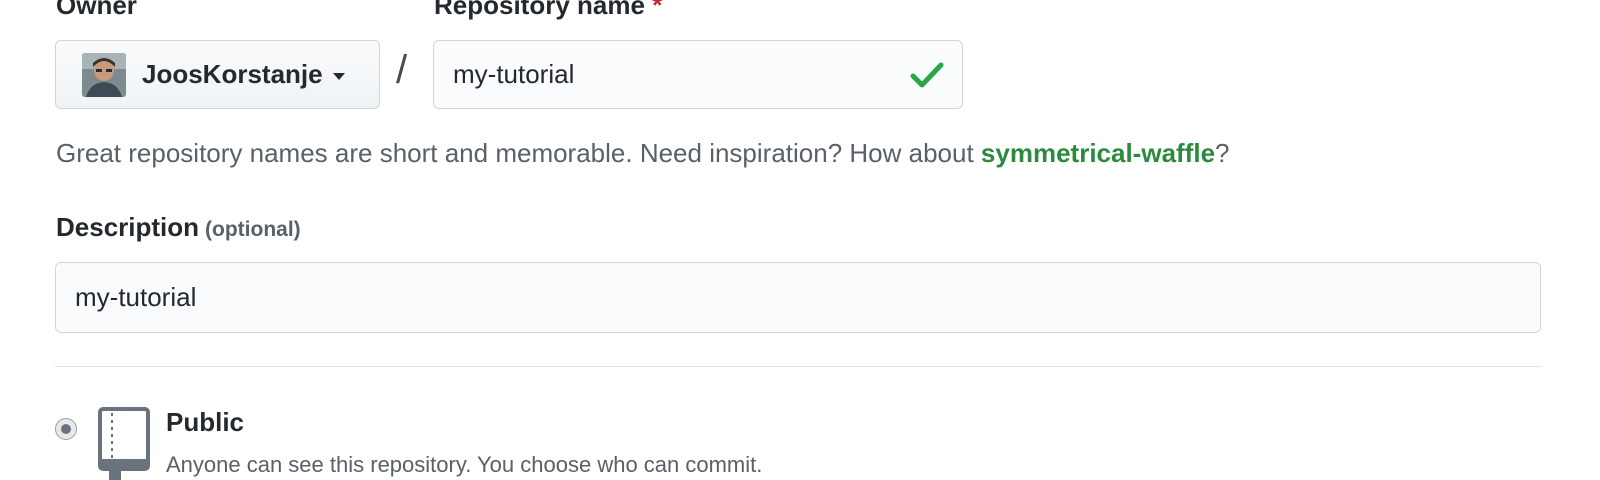 This screenshot has height=480, width=1600. I want to click on description-label-text: Description, so click(128, 227).